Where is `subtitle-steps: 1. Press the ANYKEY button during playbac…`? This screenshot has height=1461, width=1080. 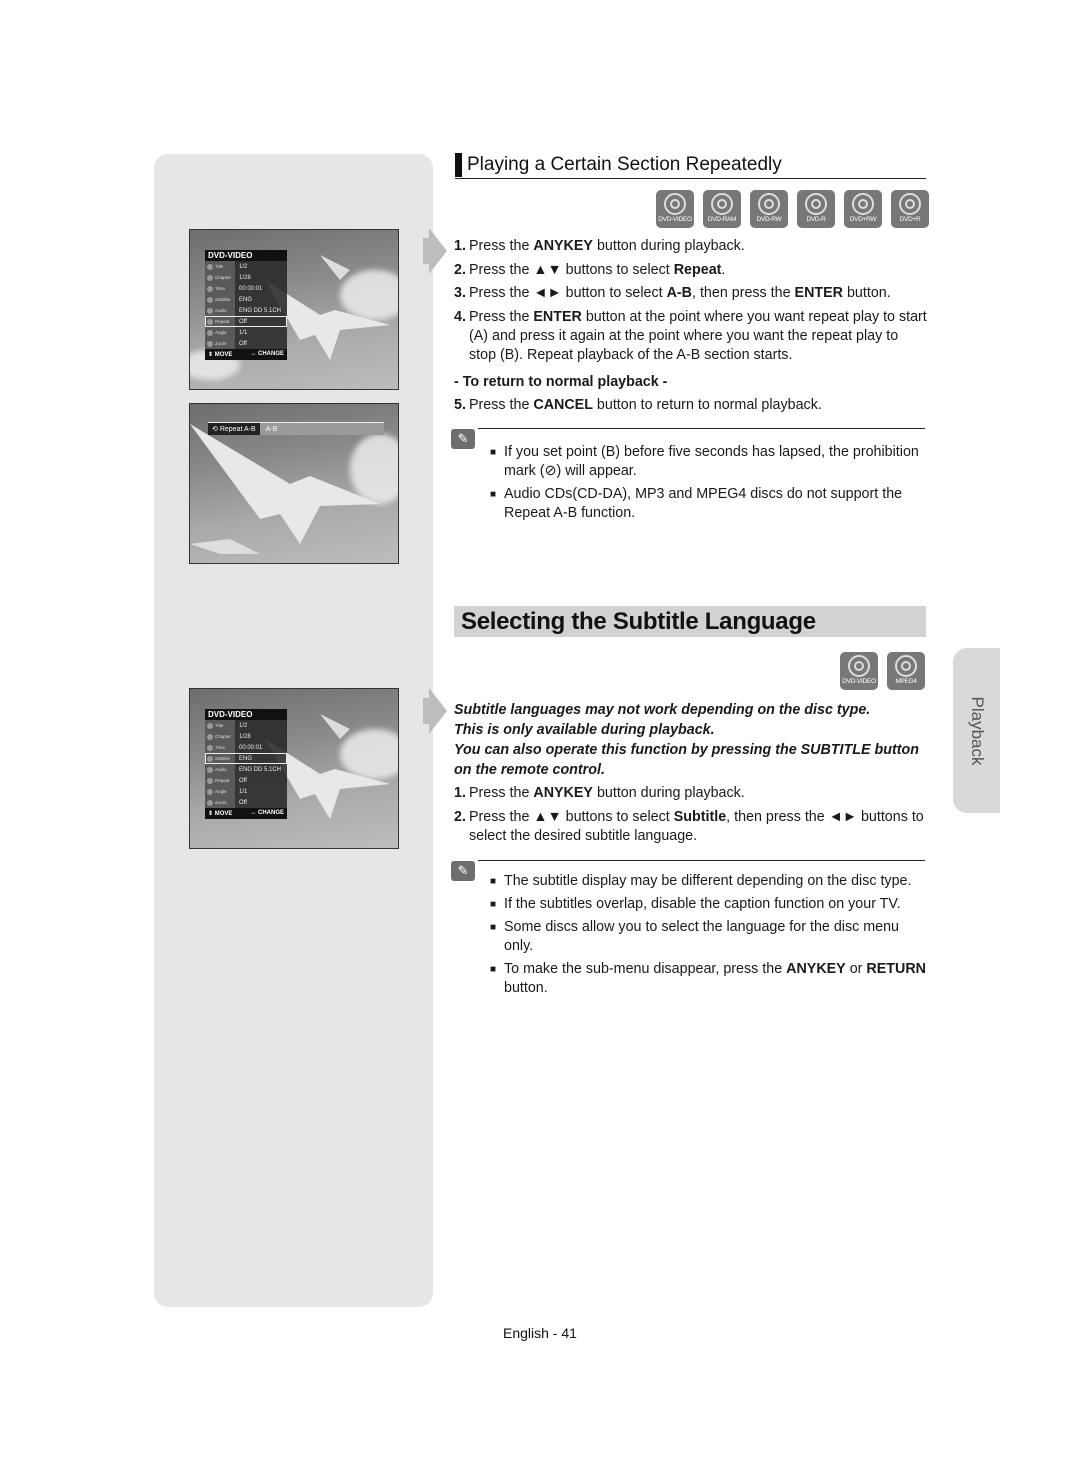
subtitle-steps: 1. Press the ANYKEY button during playbac… is located at coordinates (691, 817).